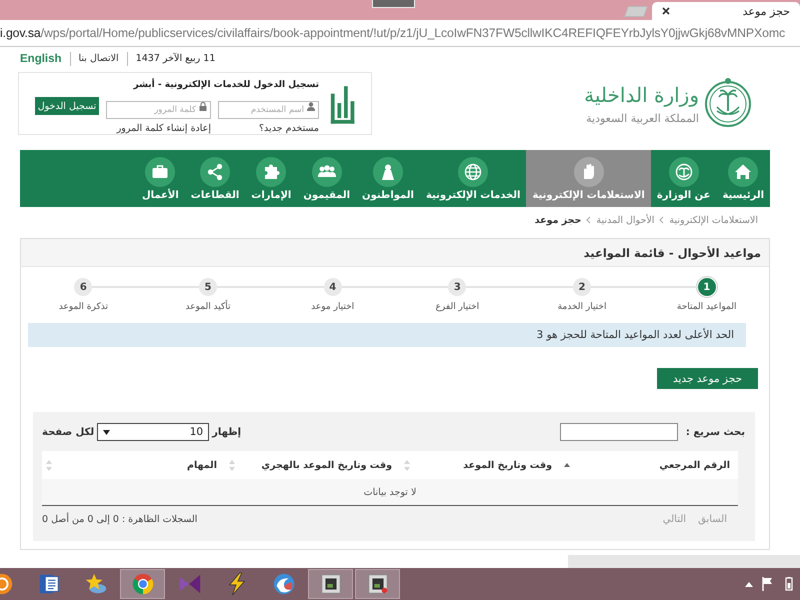  Describe the element at coordinates (768, 584) in the screenshot. I see `flag-icon` at that location.